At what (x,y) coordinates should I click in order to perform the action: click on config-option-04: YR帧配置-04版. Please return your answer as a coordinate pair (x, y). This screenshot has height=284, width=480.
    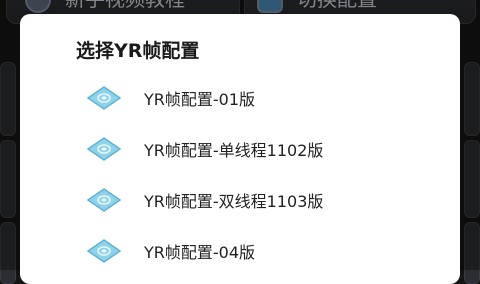
    Looking at the image, I should click on (256, 251).